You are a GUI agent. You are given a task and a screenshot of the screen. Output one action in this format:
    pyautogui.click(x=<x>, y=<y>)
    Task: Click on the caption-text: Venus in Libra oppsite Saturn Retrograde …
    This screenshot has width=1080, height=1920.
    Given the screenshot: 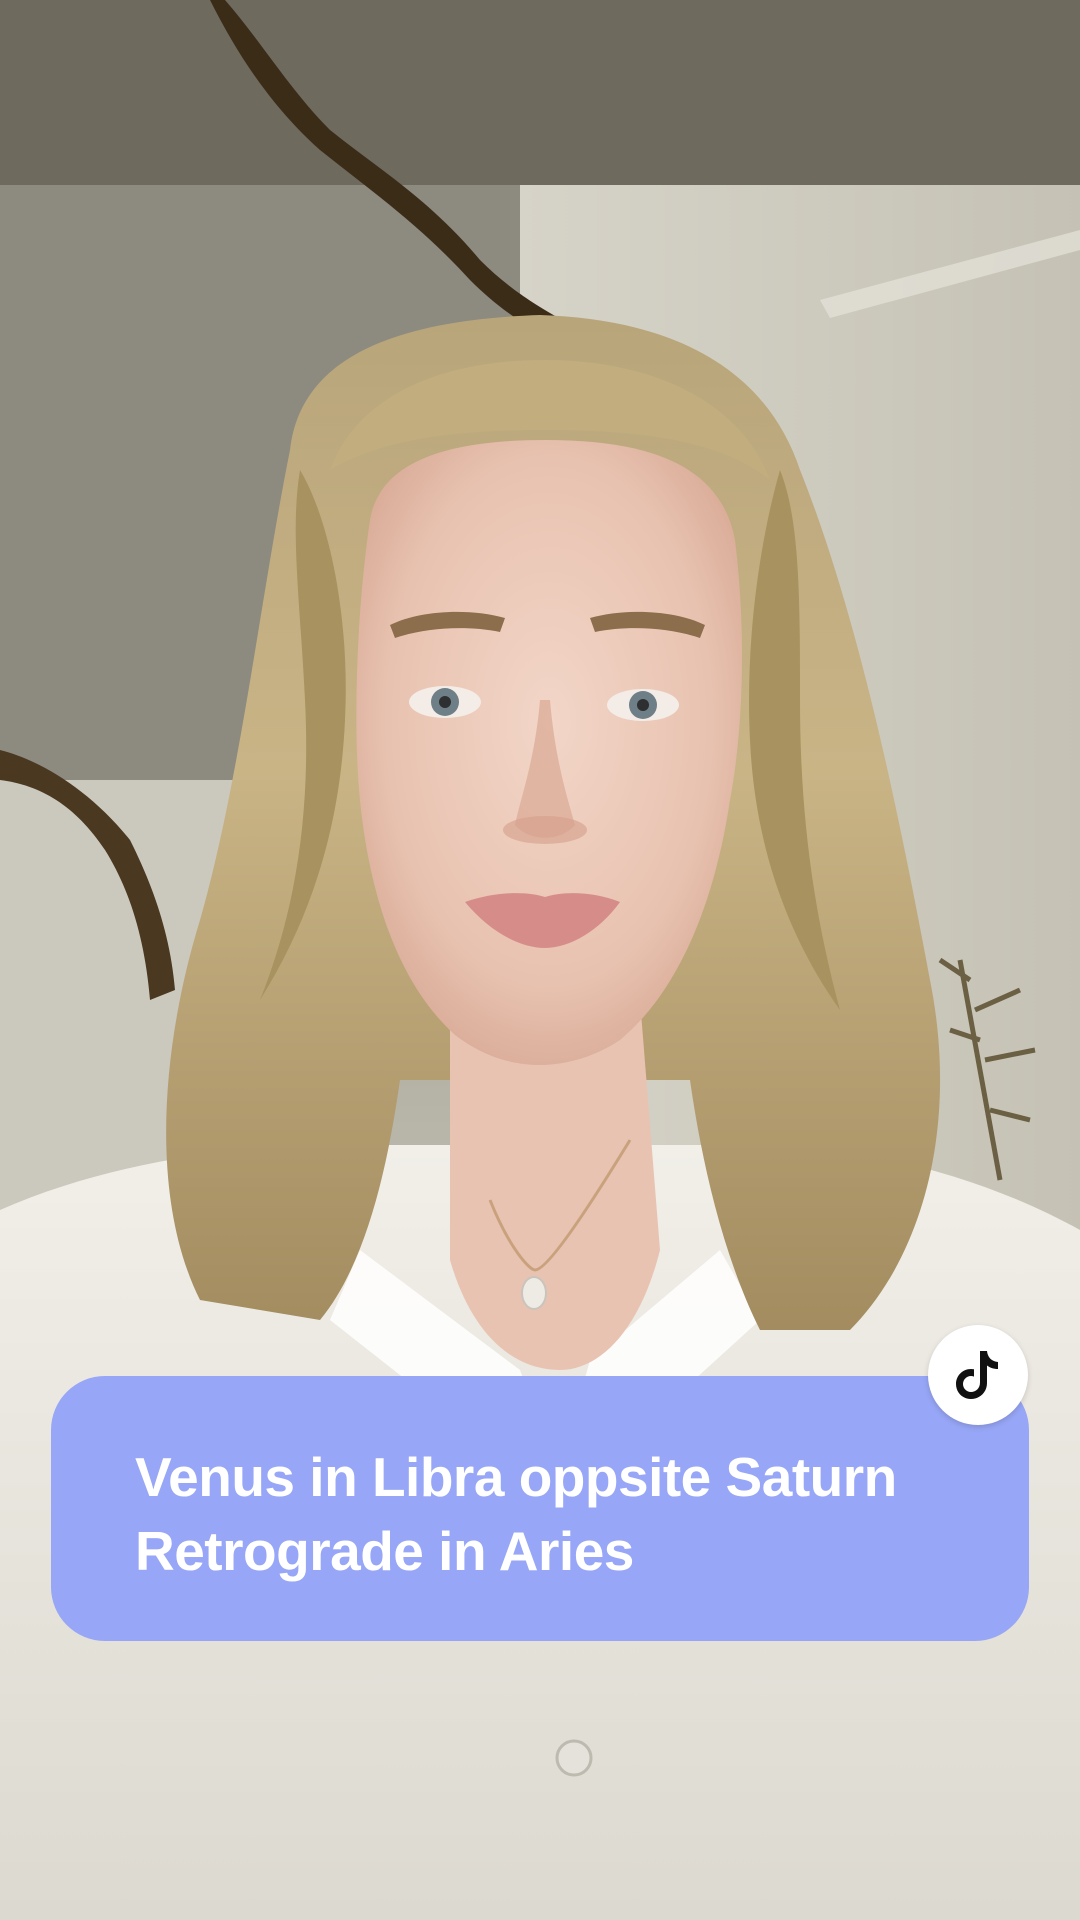 What is the action you would take?
    pyautogui.click(x=562, y=1514)
    